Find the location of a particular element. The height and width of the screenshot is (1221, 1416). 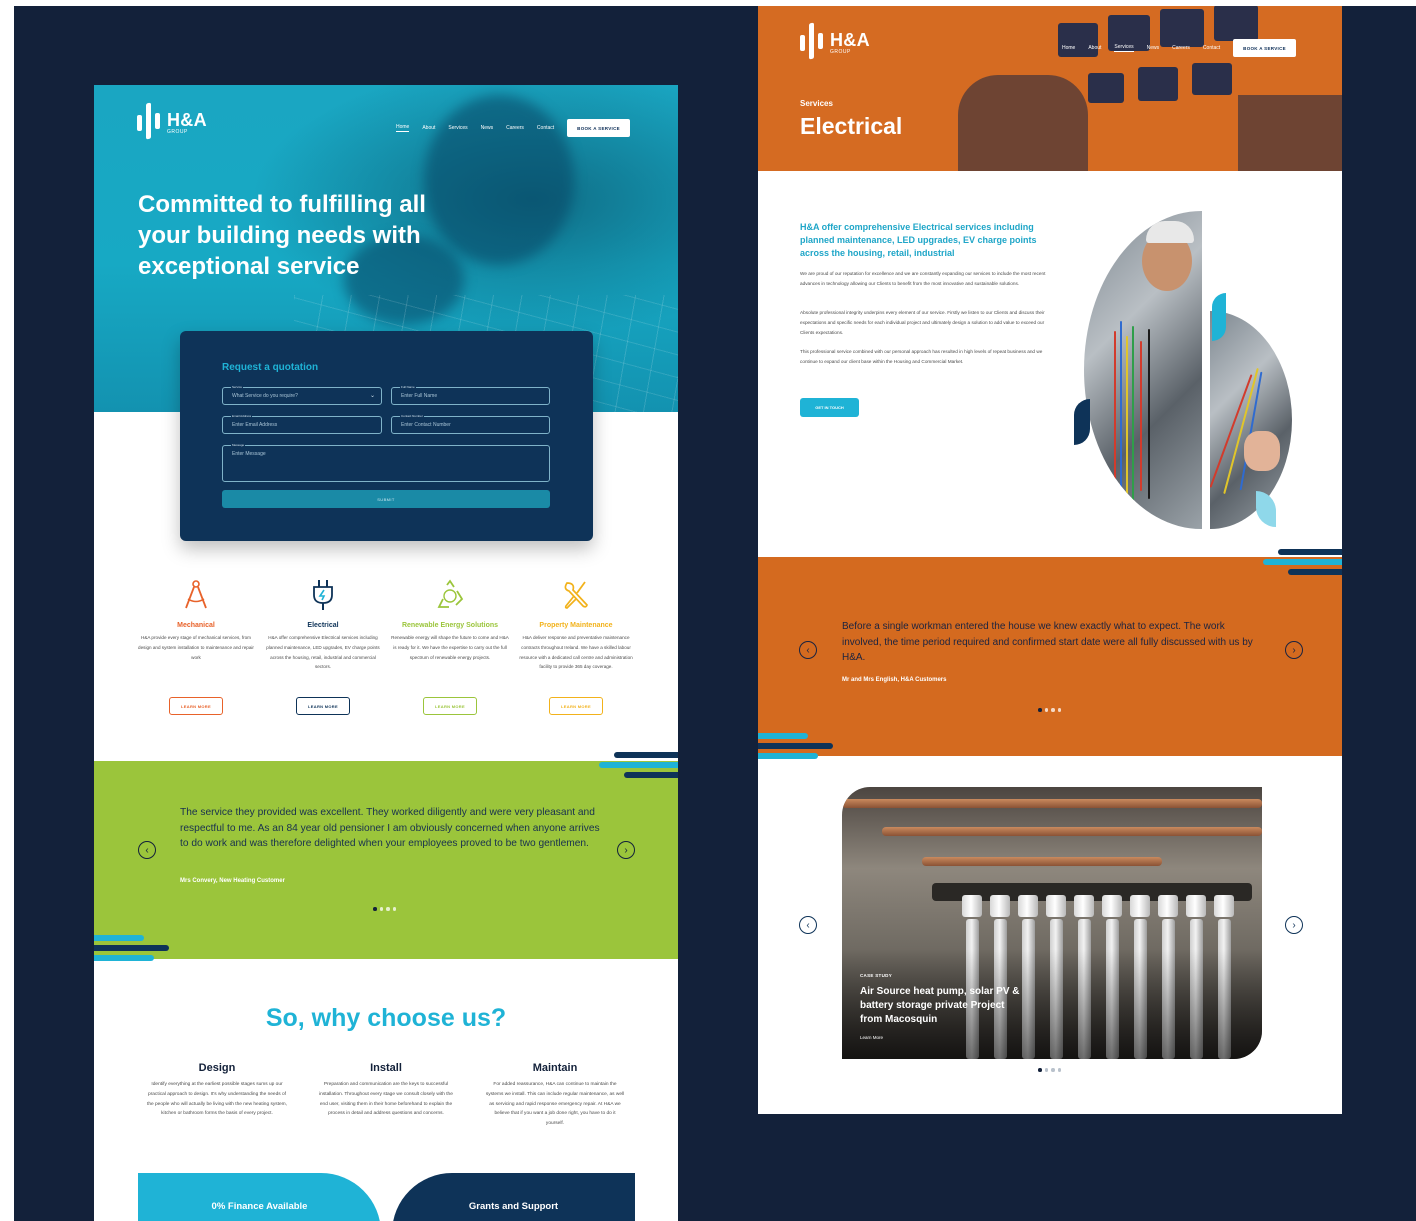

testimonial-author: Mrs Convery, New Heating Customer is located at coordinates (232, 881).